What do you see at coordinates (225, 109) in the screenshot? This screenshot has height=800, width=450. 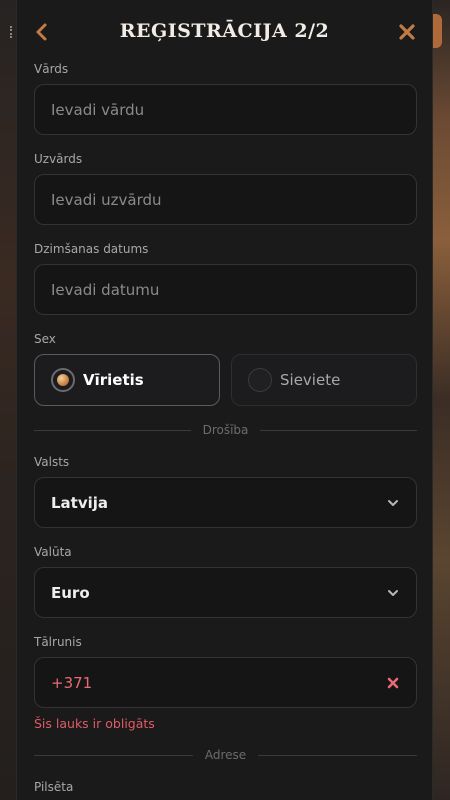 I see `first-name-input: Ievadi vārdu` at bounding box center [225, 109].